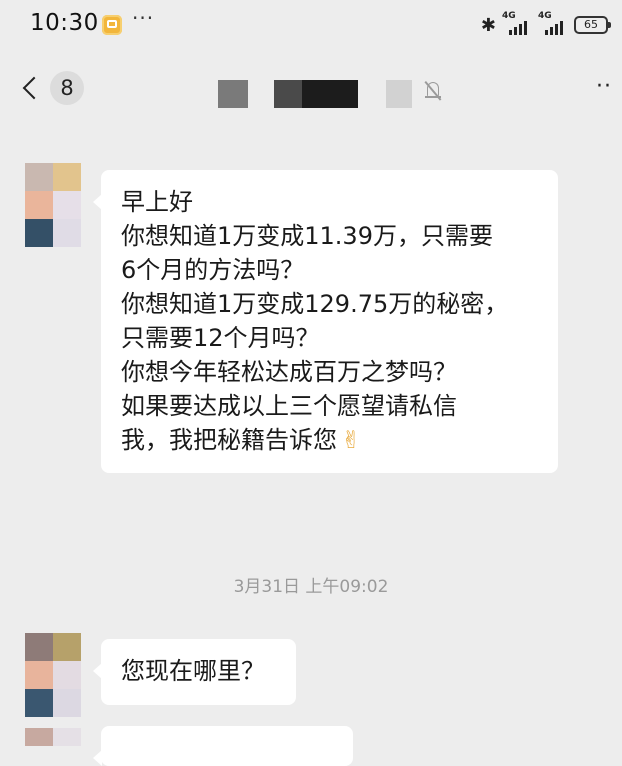 The height and width of the screenshot is (766, 622). Describe the element at coordinates (213, 270) in the screenshot. I see `message-line: 6个月的方法吗？` at that location.